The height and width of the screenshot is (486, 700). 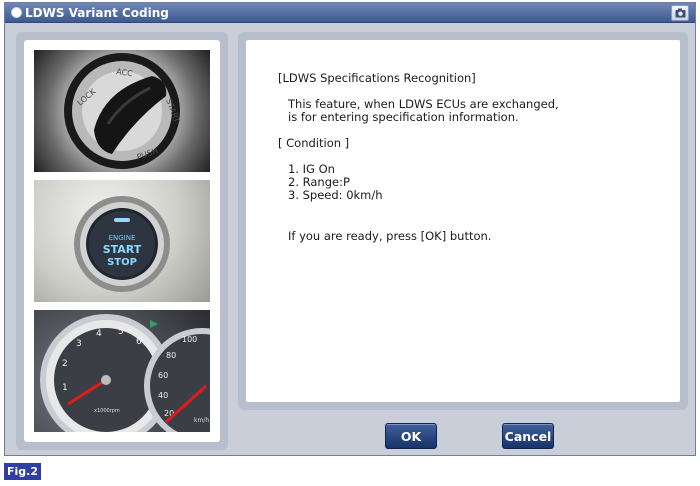 I want to click on tach-unit: x1000rpm, so click(x=107, y=411).